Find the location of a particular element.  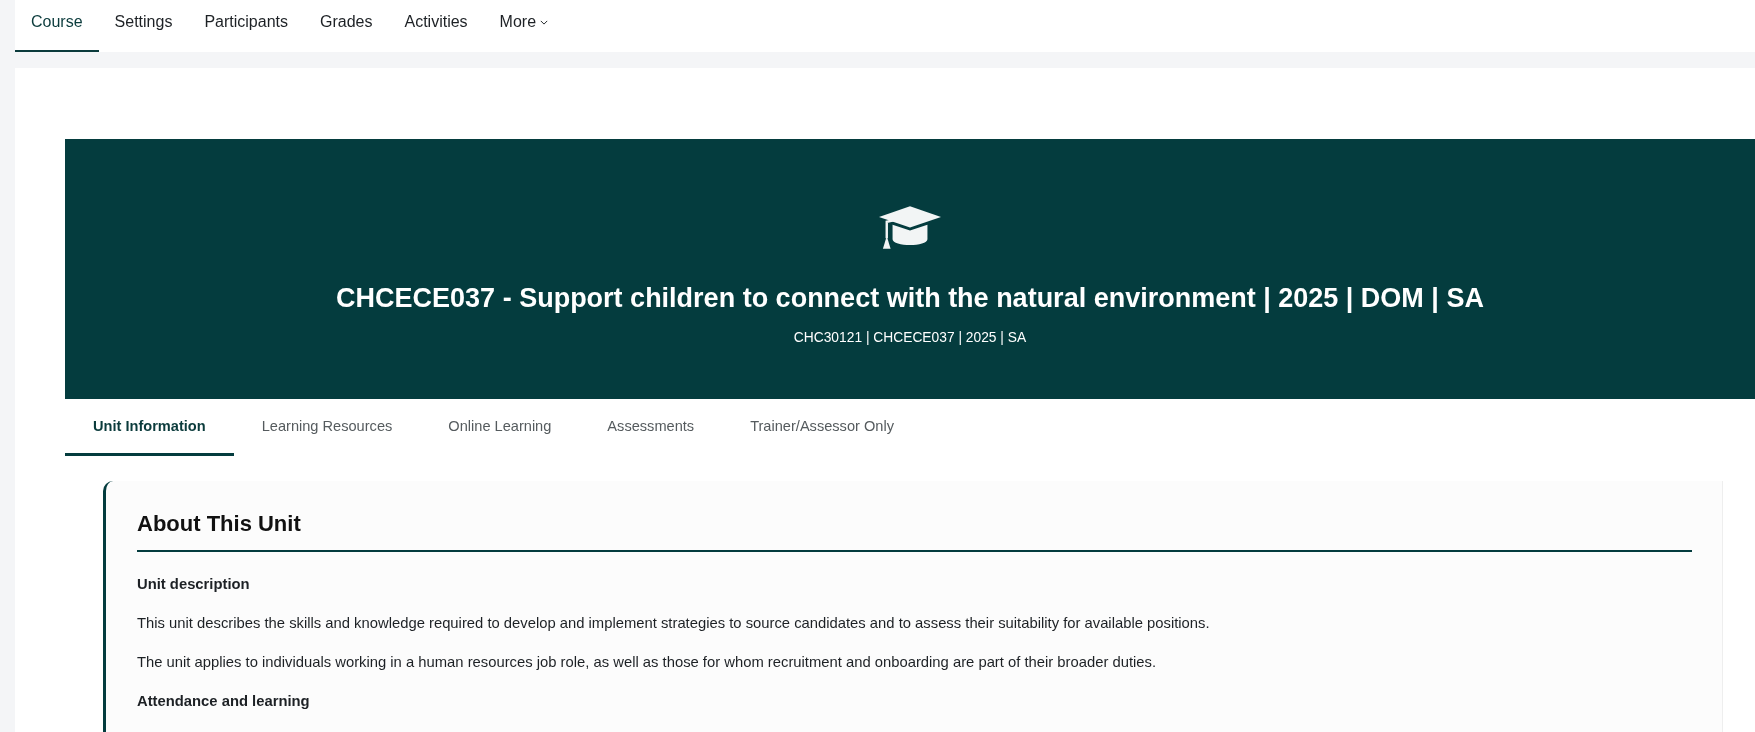

graduation-cap-icon is located at coordinates (910, 228).